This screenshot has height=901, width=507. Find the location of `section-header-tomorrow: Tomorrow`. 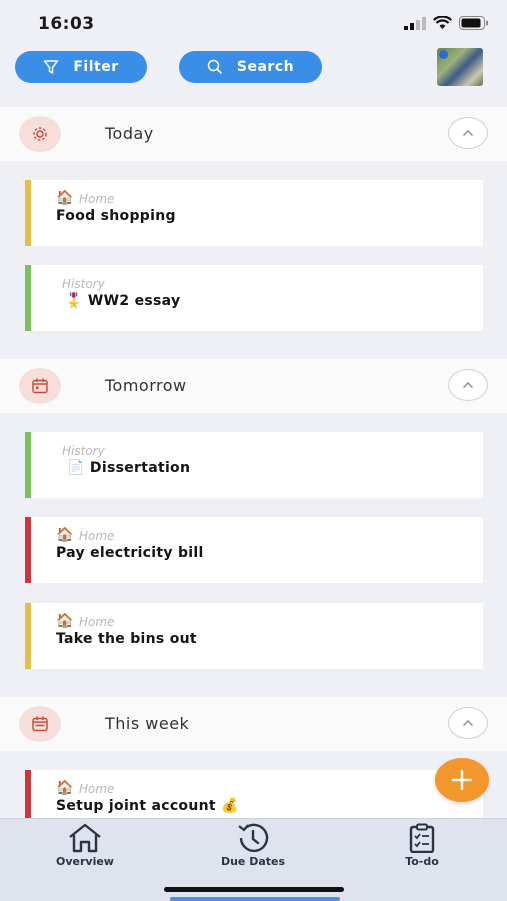

section-header-tomorrow: Tomorrow is located at coordinates (253, 386).